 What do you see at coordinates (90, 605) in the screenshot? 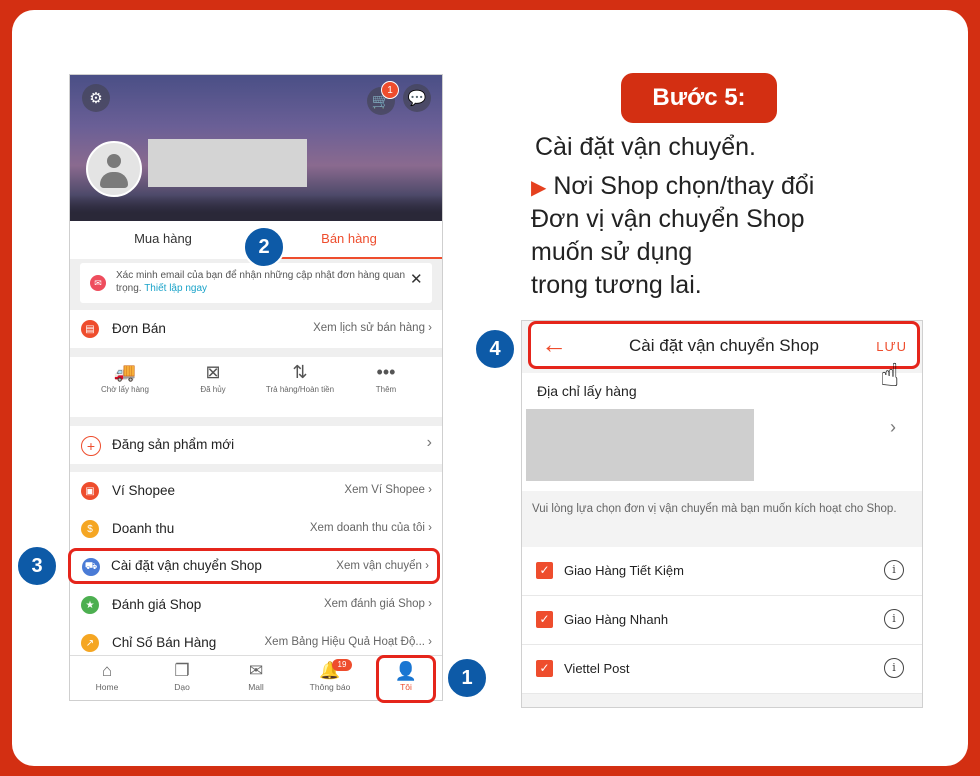
I see `star-icon: ★` at bounding box center [90, 605].